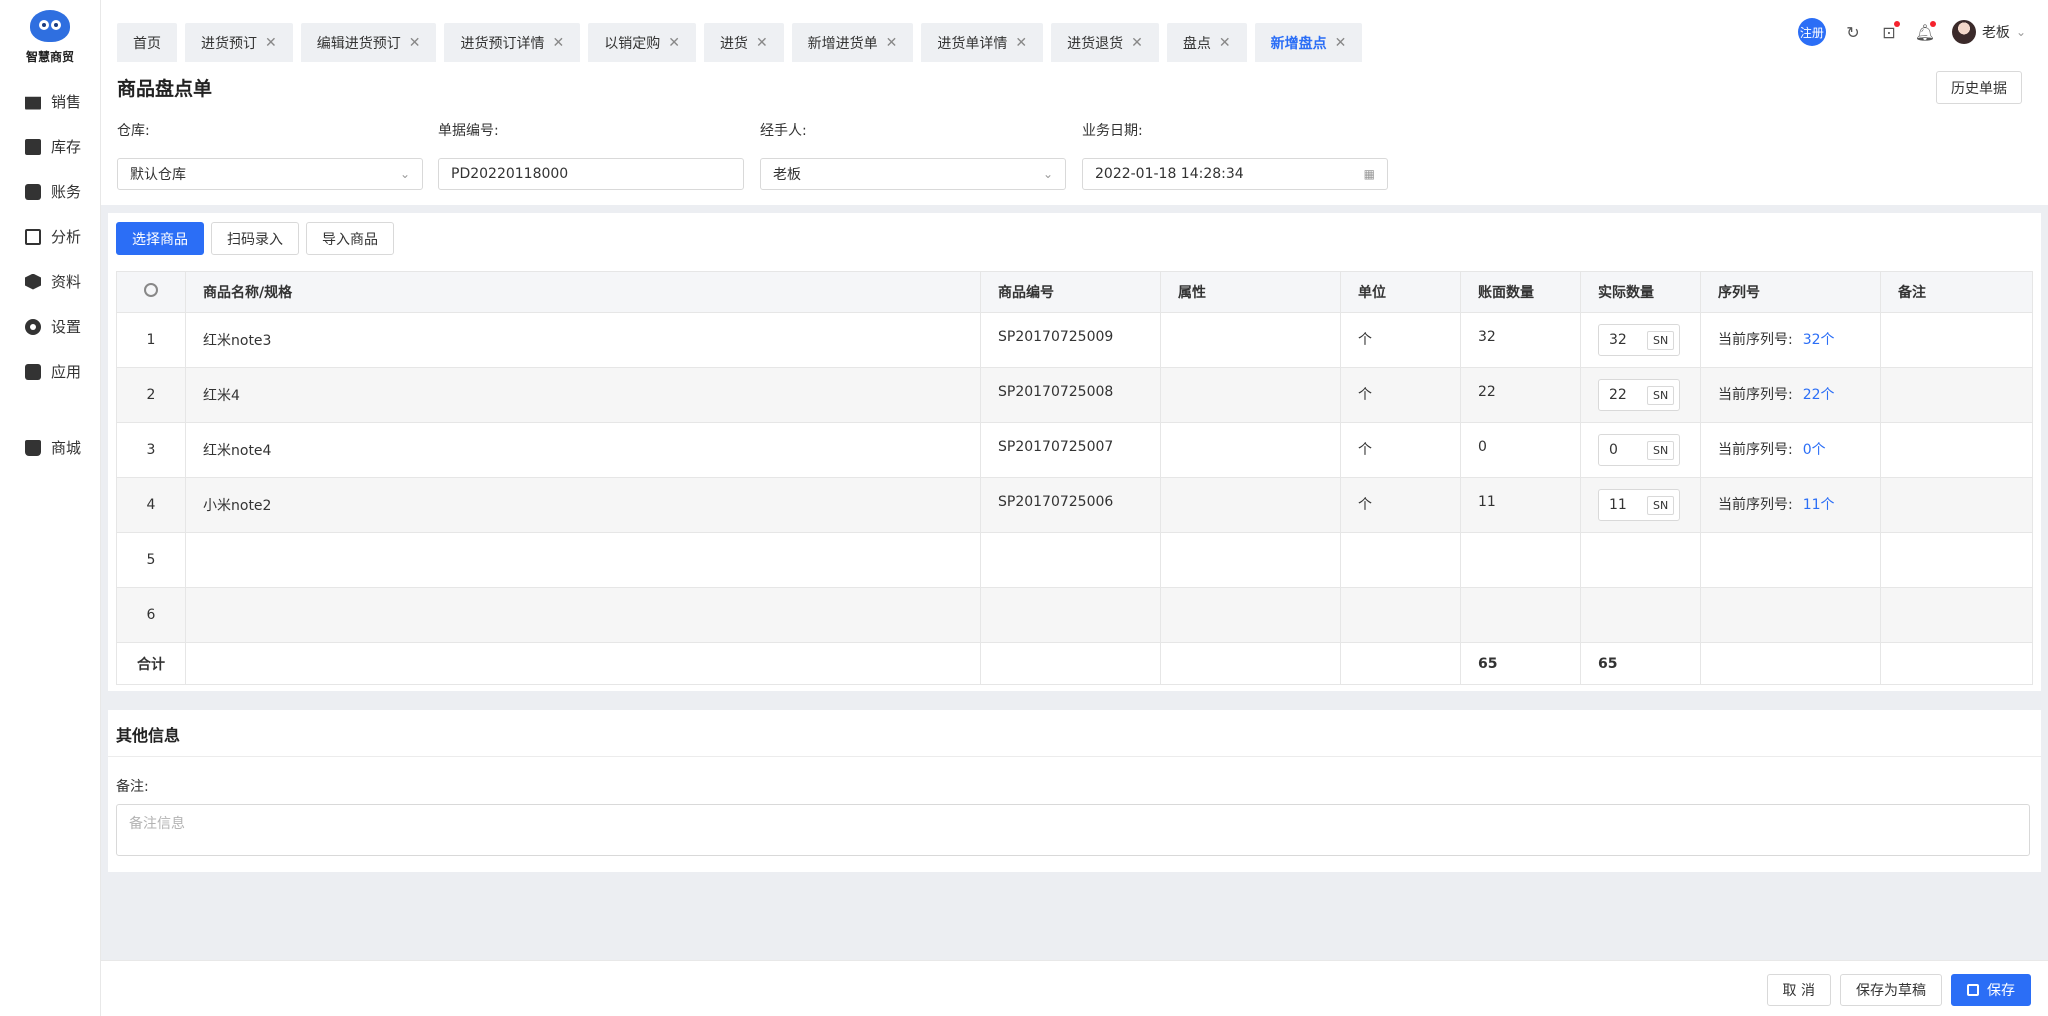 The image size is (2048, 1016). Describe the element at coordinates (591, 174) in the screenshot. I see `doc-number-input: PD20220118000` at that location.